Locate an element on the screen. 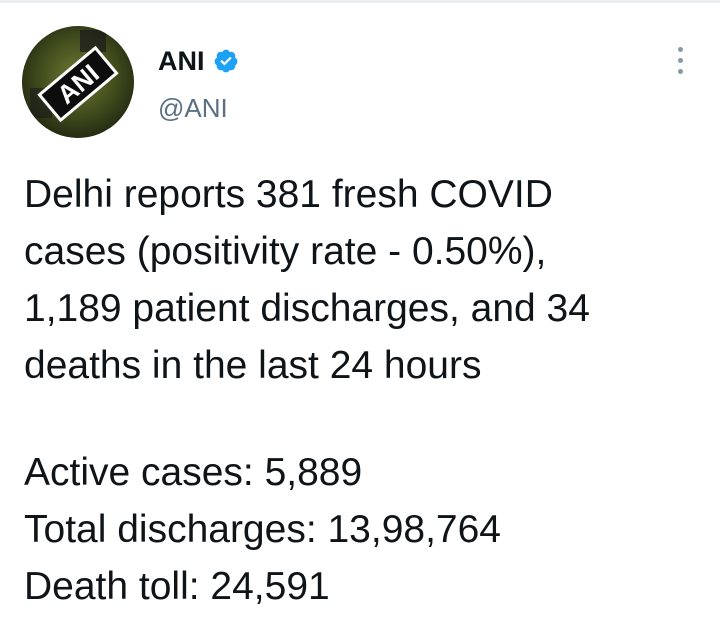 This screenshot has width=720, height=638. tweet-text-line: Delhi reports 381 fresh COVID is located at coordinates (288, 194).